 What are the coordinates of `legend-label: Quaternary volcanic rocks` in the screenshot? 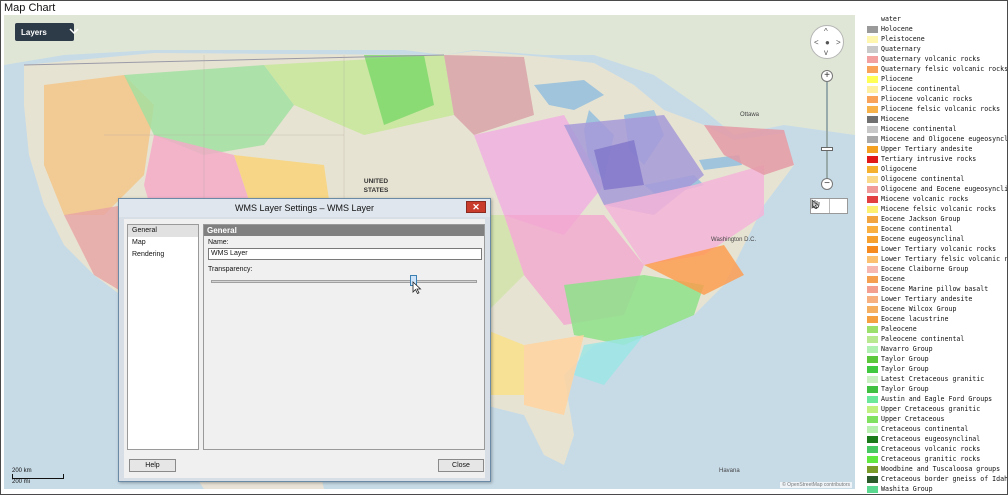 It's located at (931, 59).